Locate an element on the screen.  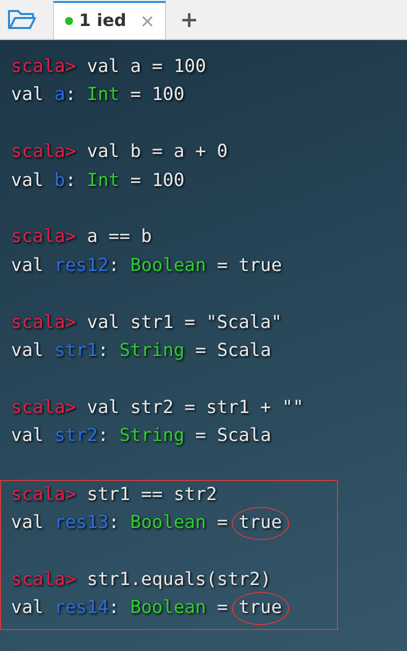
variable-name: b is located at coordinates (60, 180).